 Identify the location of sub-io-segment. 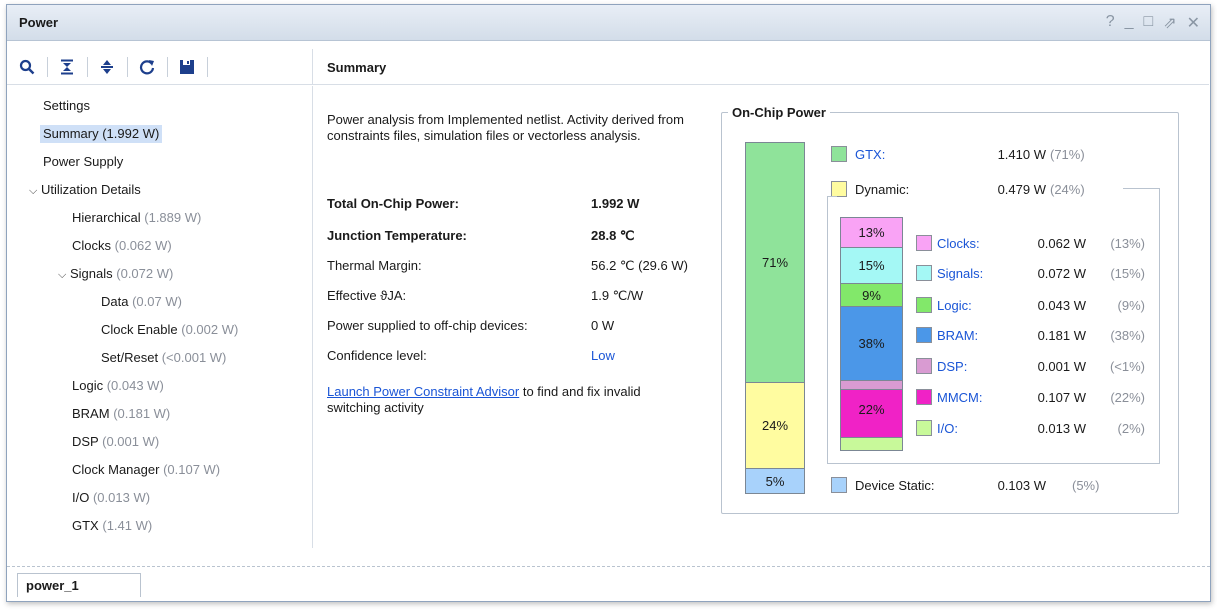
(871, 444).